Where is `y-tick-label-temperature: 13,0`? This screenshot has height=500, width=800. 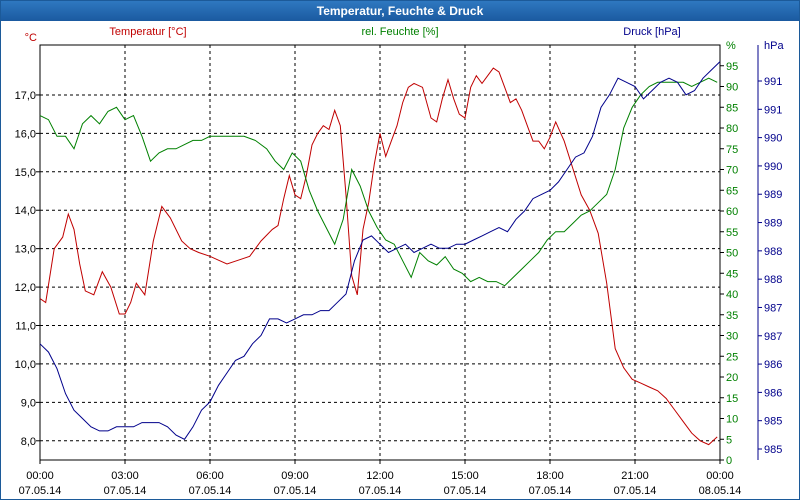 y-tick-label-temperature: 13,0 is located at coordinates (25, 250).